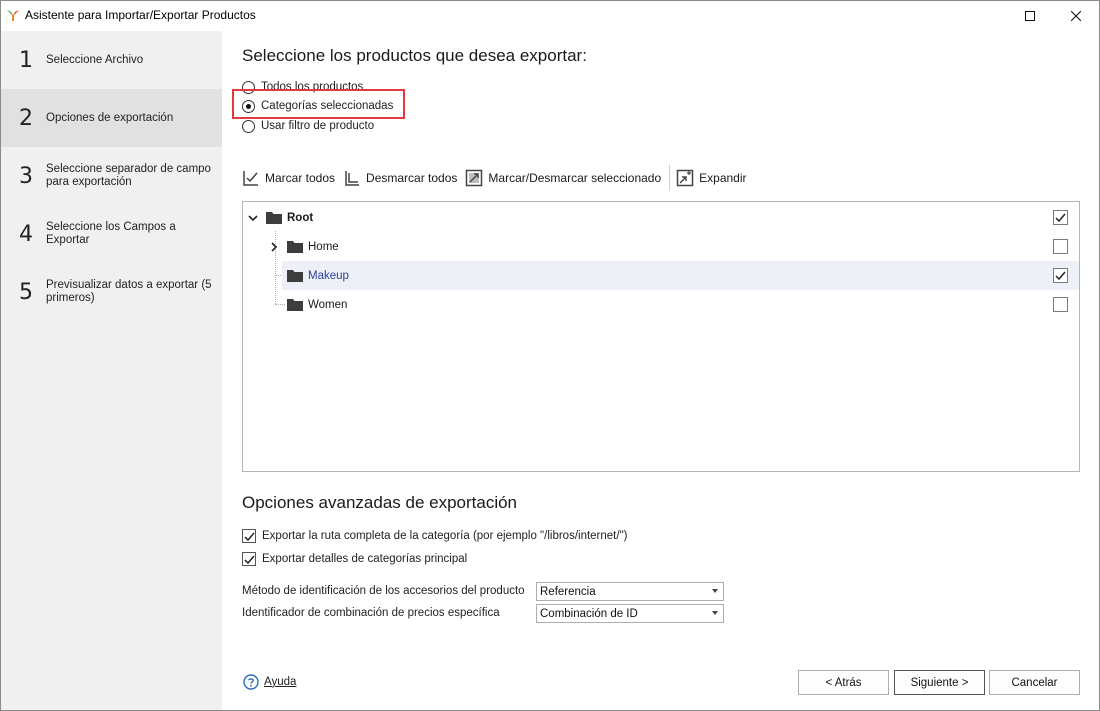 The image size is (1100, 711). What do you see at coordinates (300, 217) in the screenshot?
I see `tree-node-label: Root` at bounding box center [300, 217].